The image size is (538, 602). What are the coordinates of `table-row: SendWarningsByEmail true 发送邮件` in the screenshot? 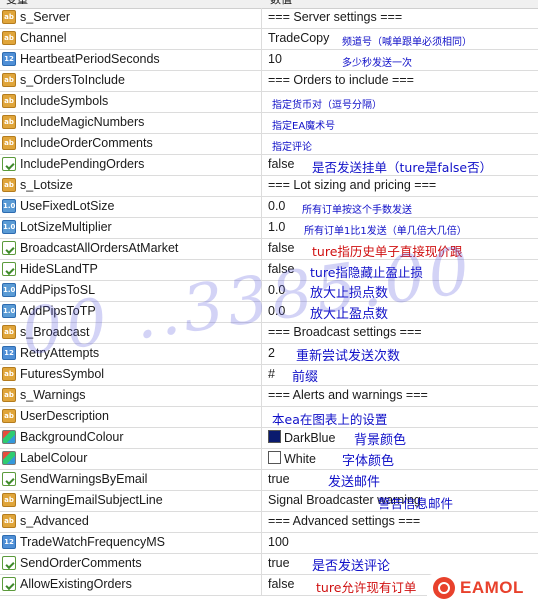 It's located at (269, 480).